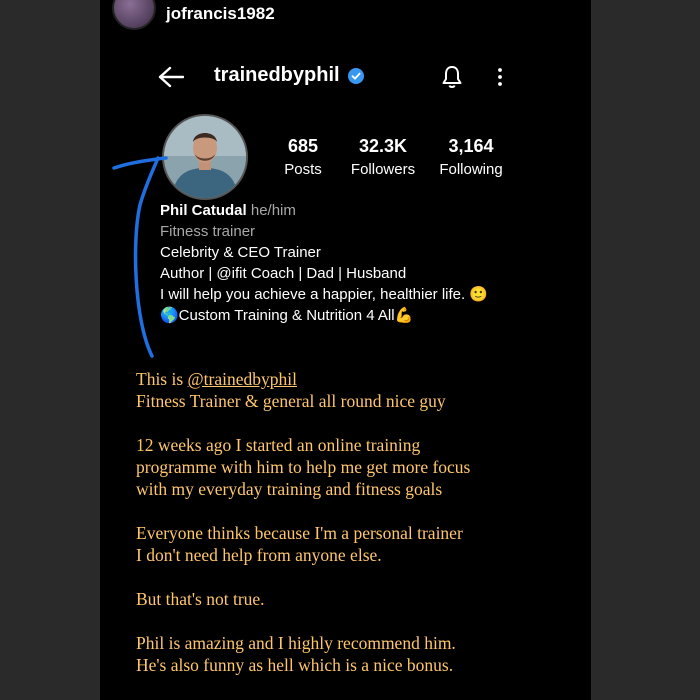 The width and height of the screenshot is (700, 700). Describe the element at coordinates (203, 210) in the screenshot. I see `display-name: Phil Catudal` at that location.